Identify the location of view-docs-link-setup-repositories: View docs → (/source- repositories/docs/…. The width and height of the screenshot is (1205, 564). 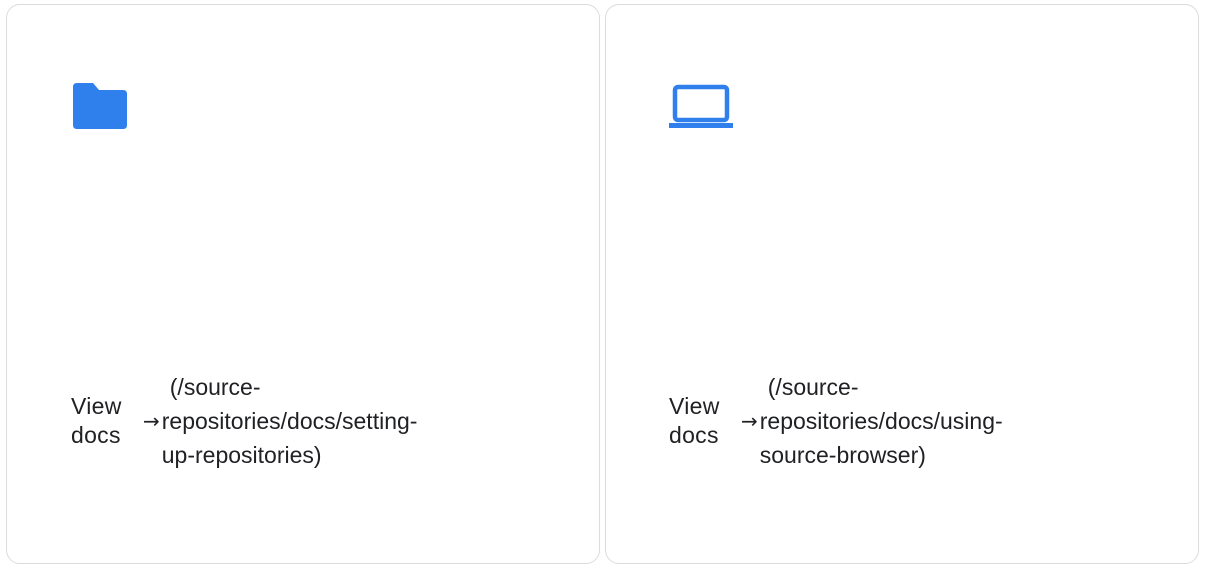
(296, 421).